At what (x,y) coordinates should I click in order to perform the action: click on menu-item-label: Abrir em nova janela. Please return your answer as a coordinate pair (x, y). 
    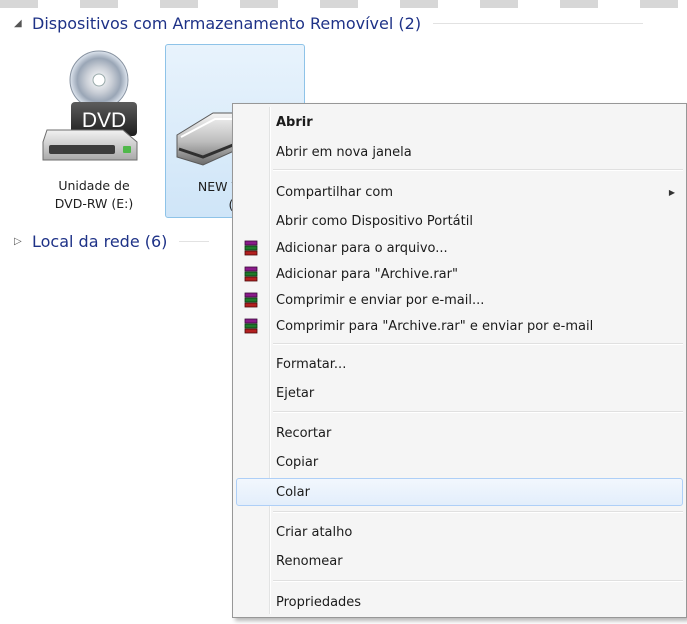
    Looking at the image, I should click on (344, 152).